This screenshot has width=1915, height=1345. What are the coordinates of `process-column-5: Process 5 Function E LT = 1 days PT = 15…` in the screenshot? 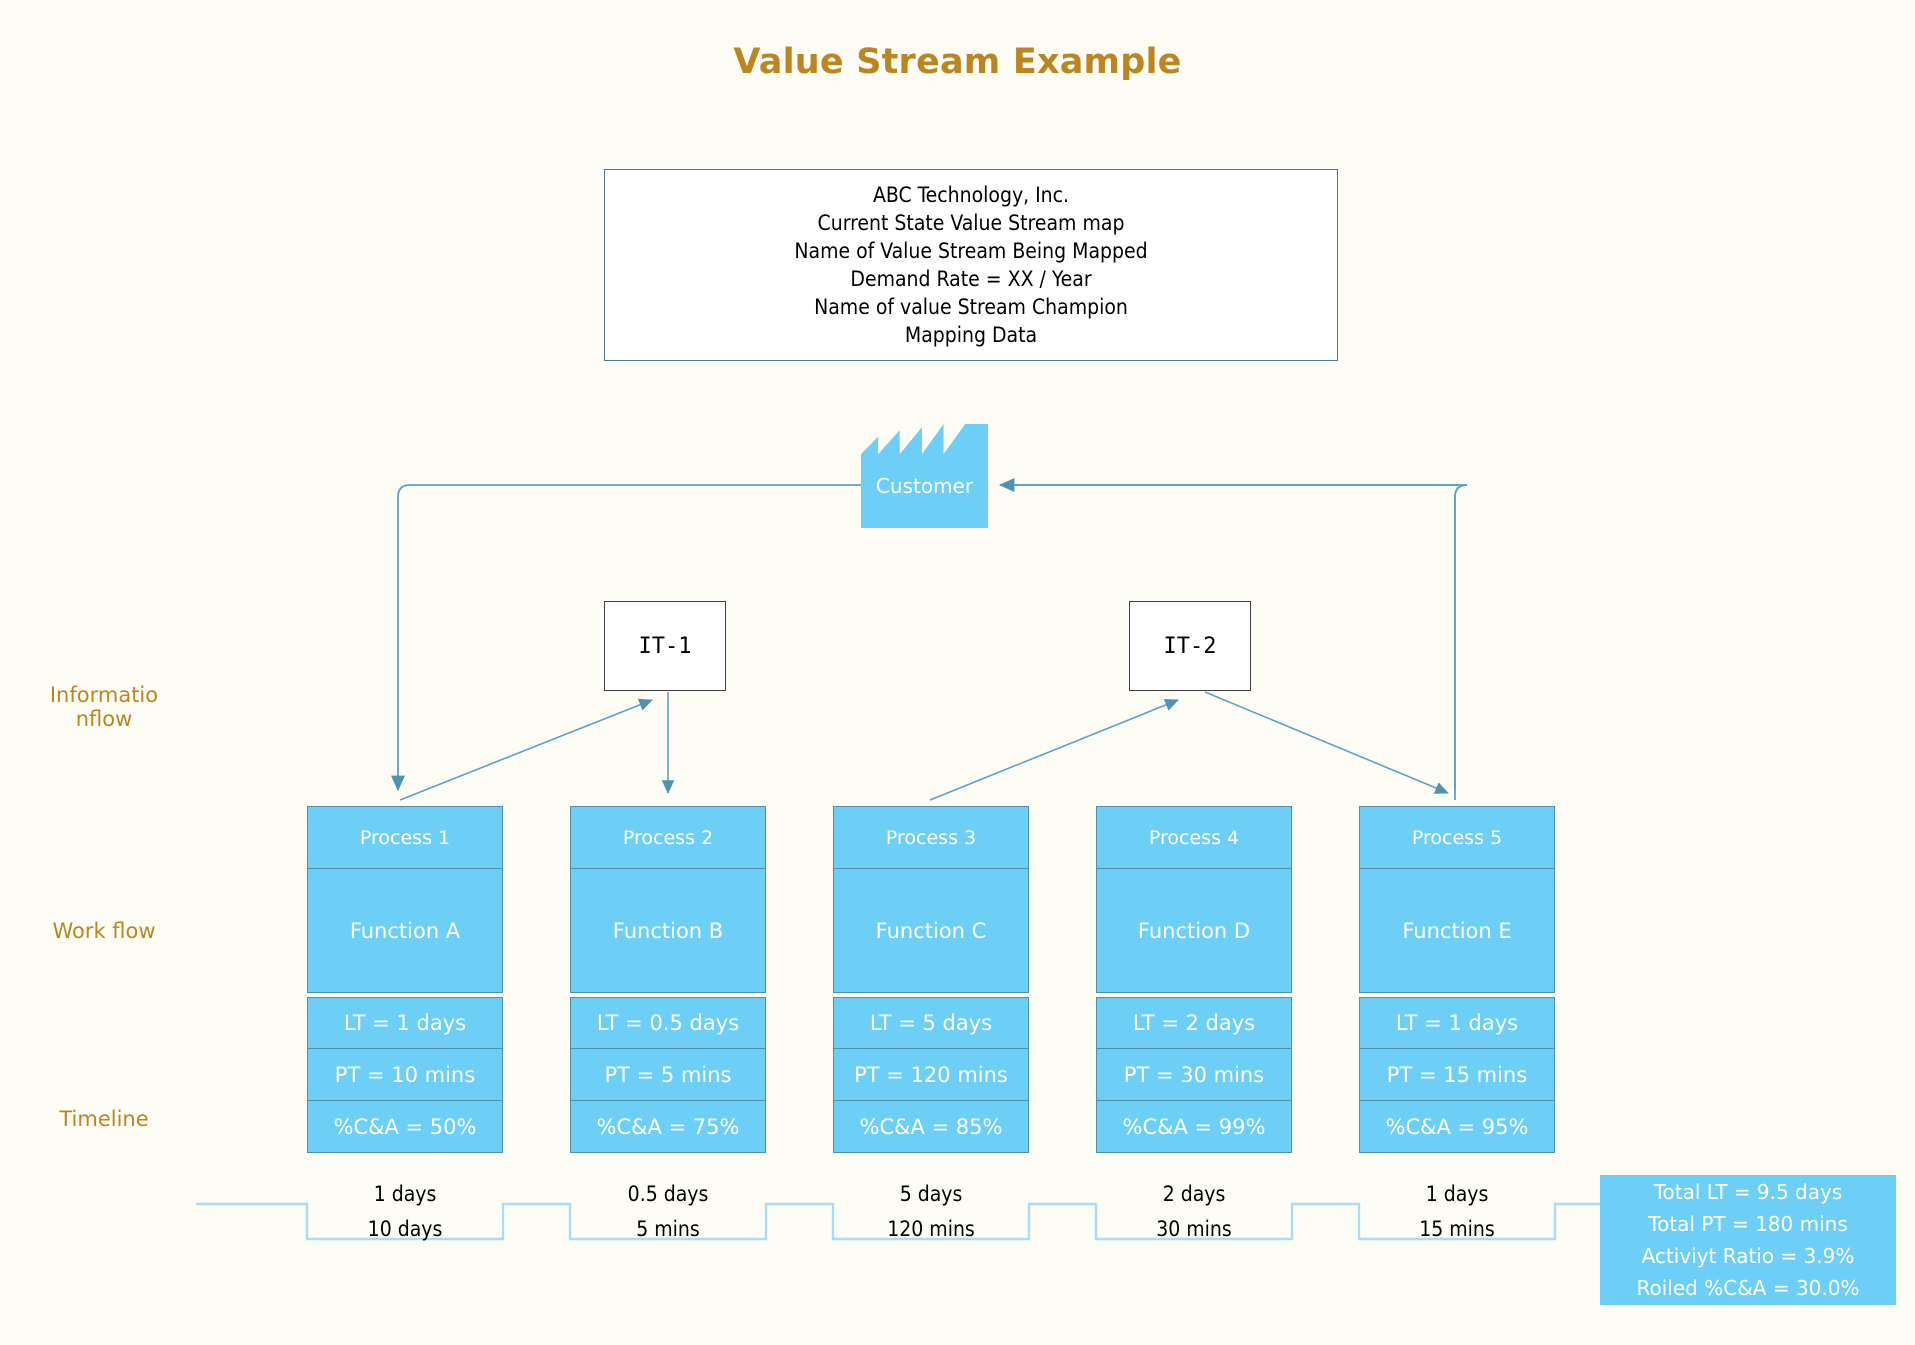 It's located at (1457, 979).